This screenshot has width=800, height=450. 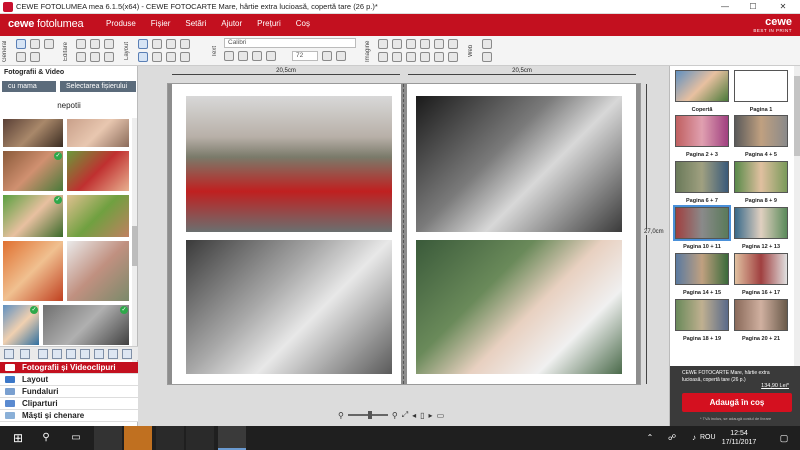 I want to click on menu-setari: Setări, so click(x=195, y=23).